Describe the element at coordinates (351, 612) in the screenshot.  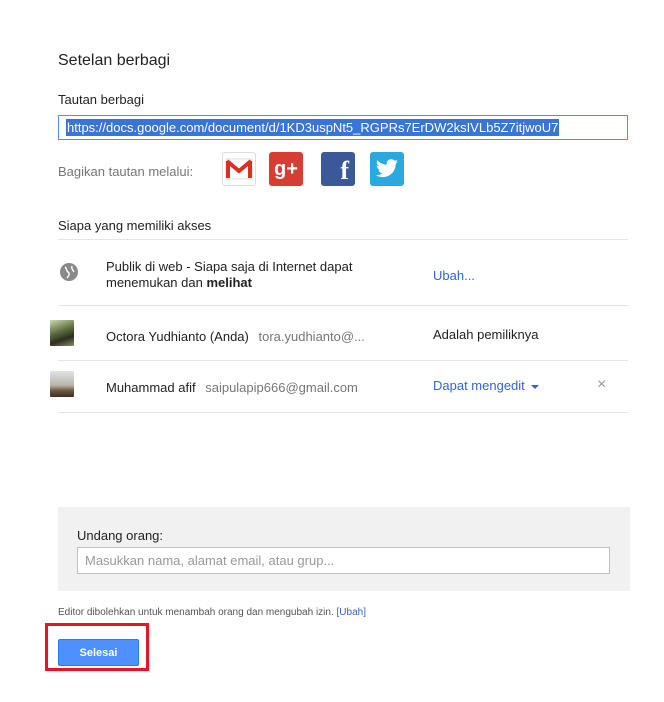
I see `change-permission-link: [Ubah]` at that location.